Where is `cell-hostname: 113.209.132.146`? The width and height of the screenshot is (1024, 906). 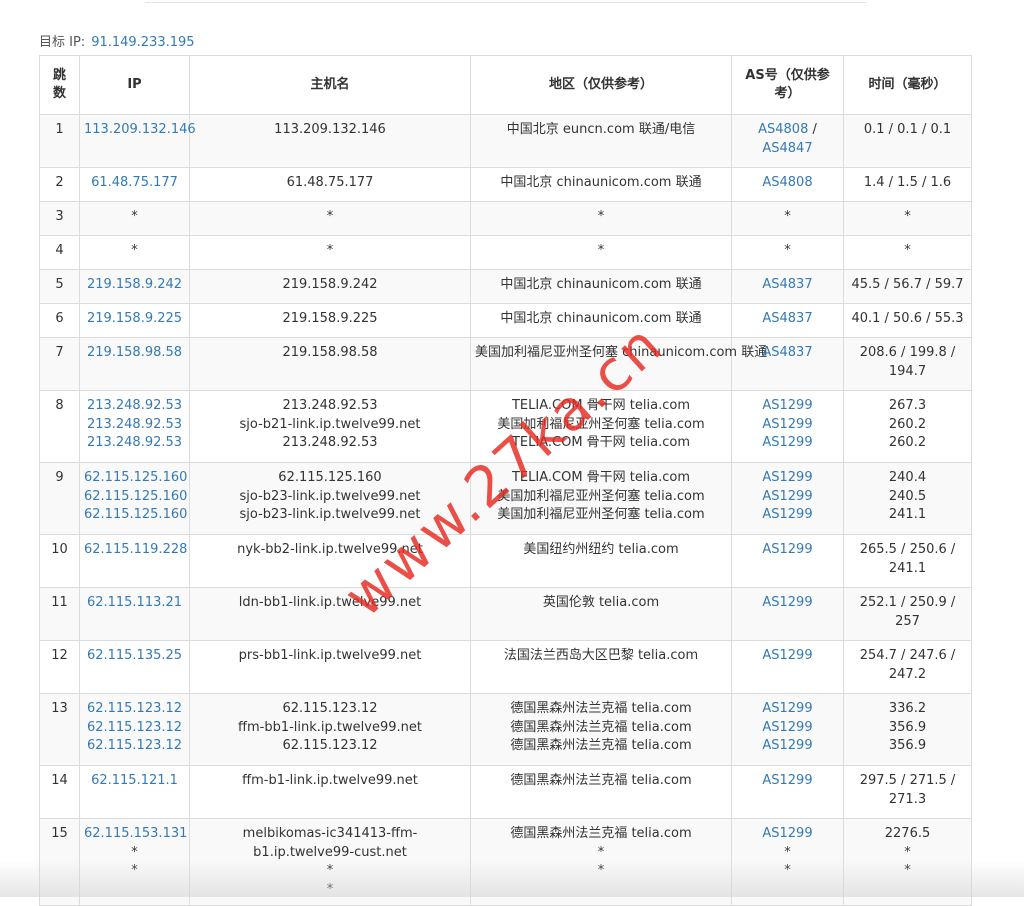
cell-hostname: 113.209.132.146 is located at coordinates (330, 141).